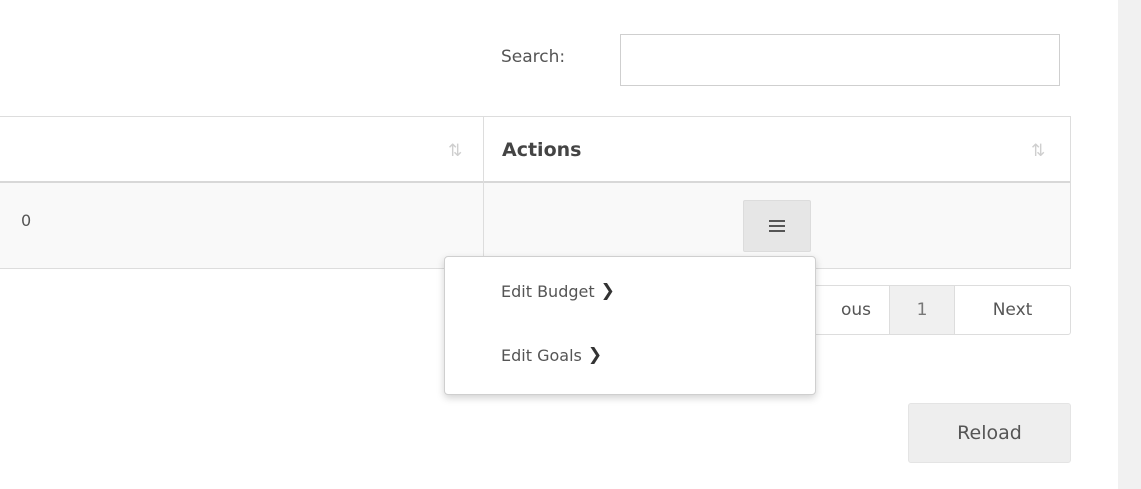 The image size is (1141, 489). I want to click on hamburger-icon, so click(777, 226).